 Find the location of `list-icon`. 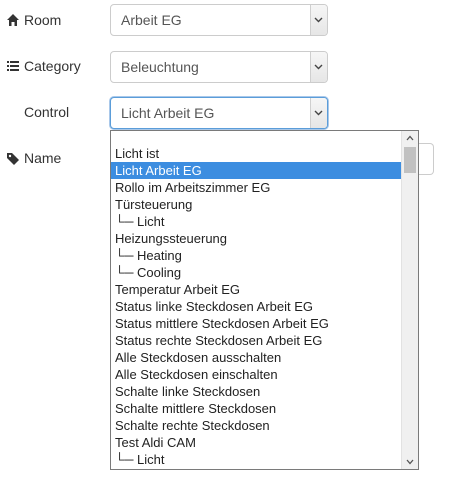

list-icon is located at coordinates (13, 66).